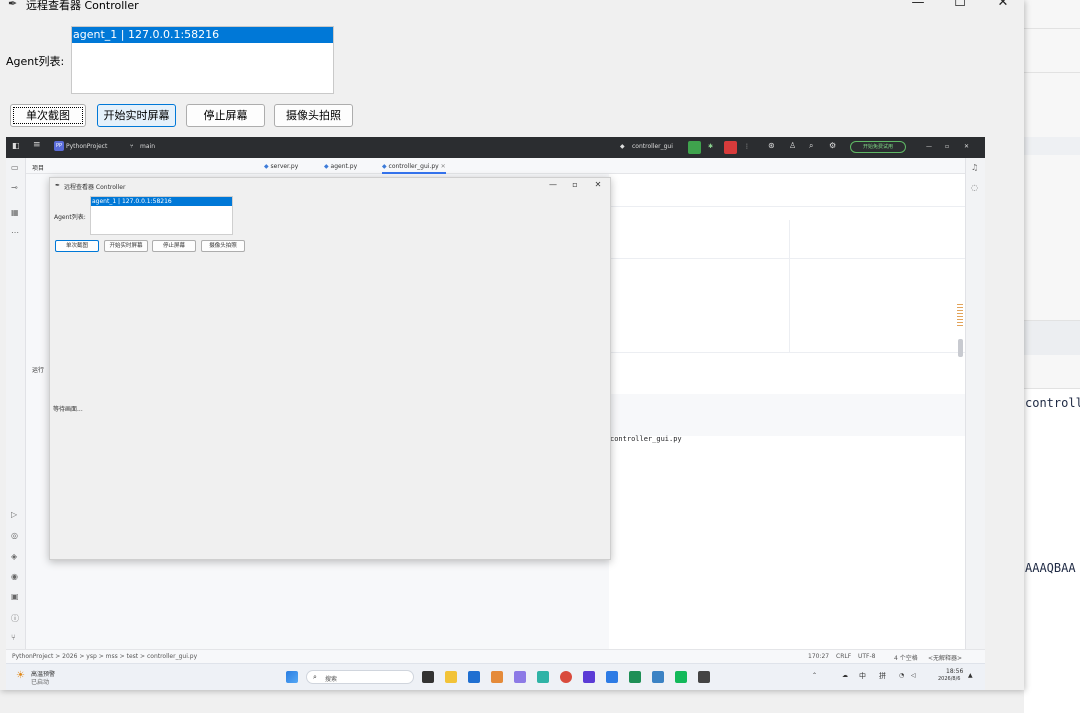 The width and height of the screenshot is (1080, 713). Describe the element at coordinates (974, 167) in the screenshot. I see `notifications-icon: ♫` at that location.